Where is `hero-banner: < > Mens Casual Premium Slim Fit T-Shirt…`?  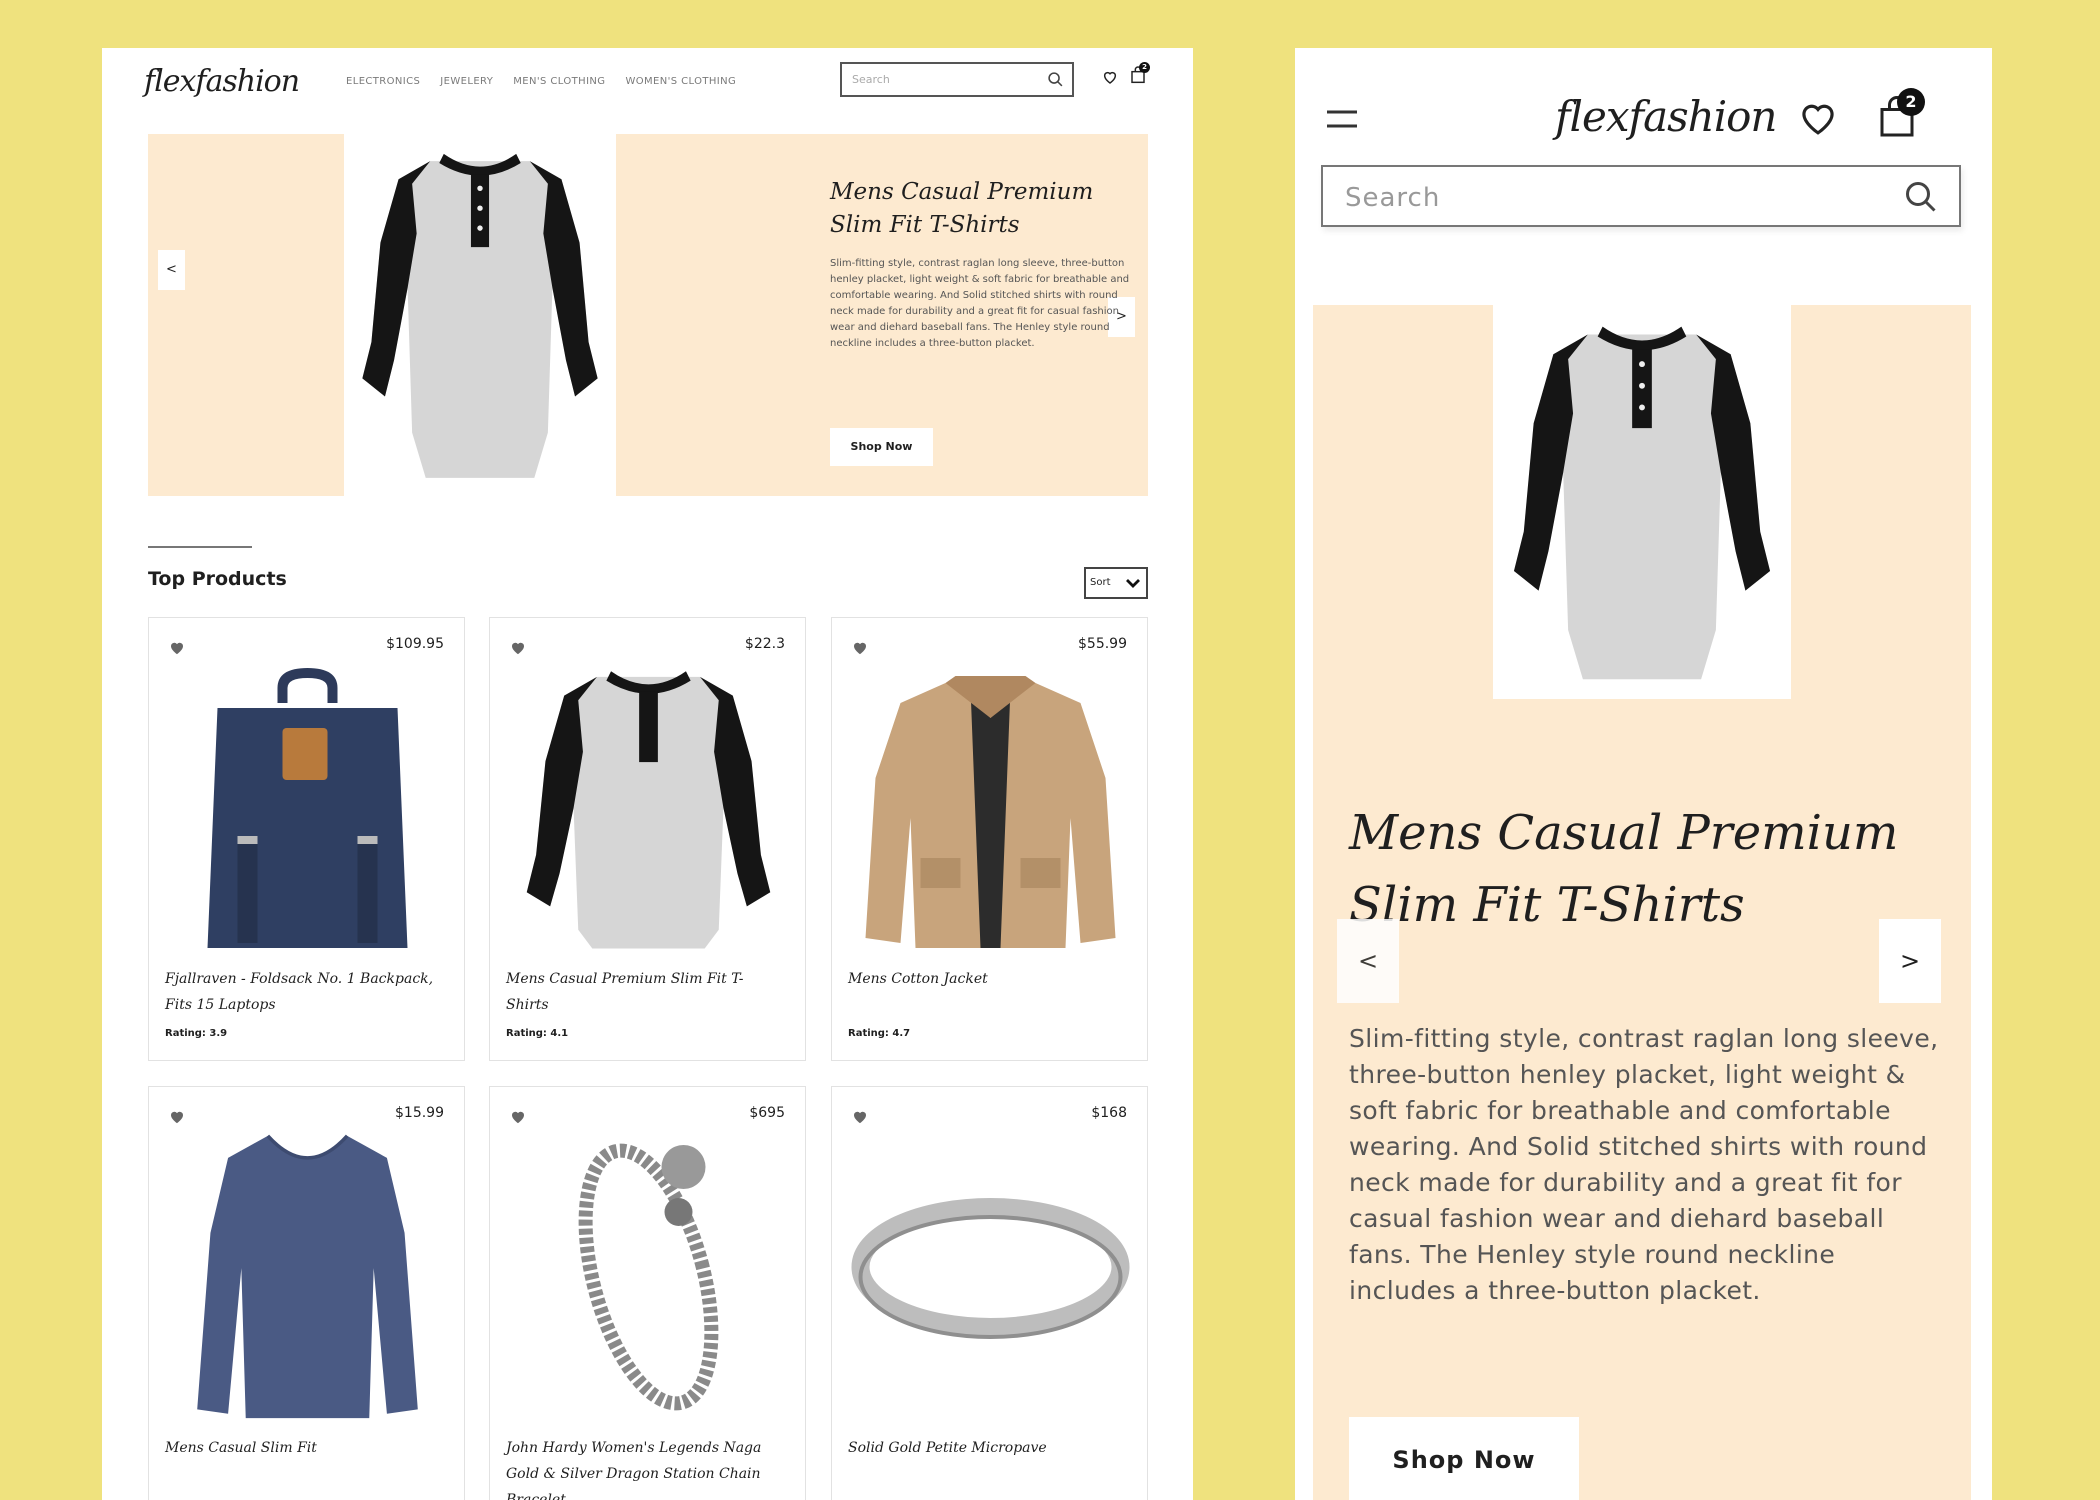
hero-banner: < > Mens Casual Premium Slim Fit T-Shirt… is located at coordinates (648, 315).